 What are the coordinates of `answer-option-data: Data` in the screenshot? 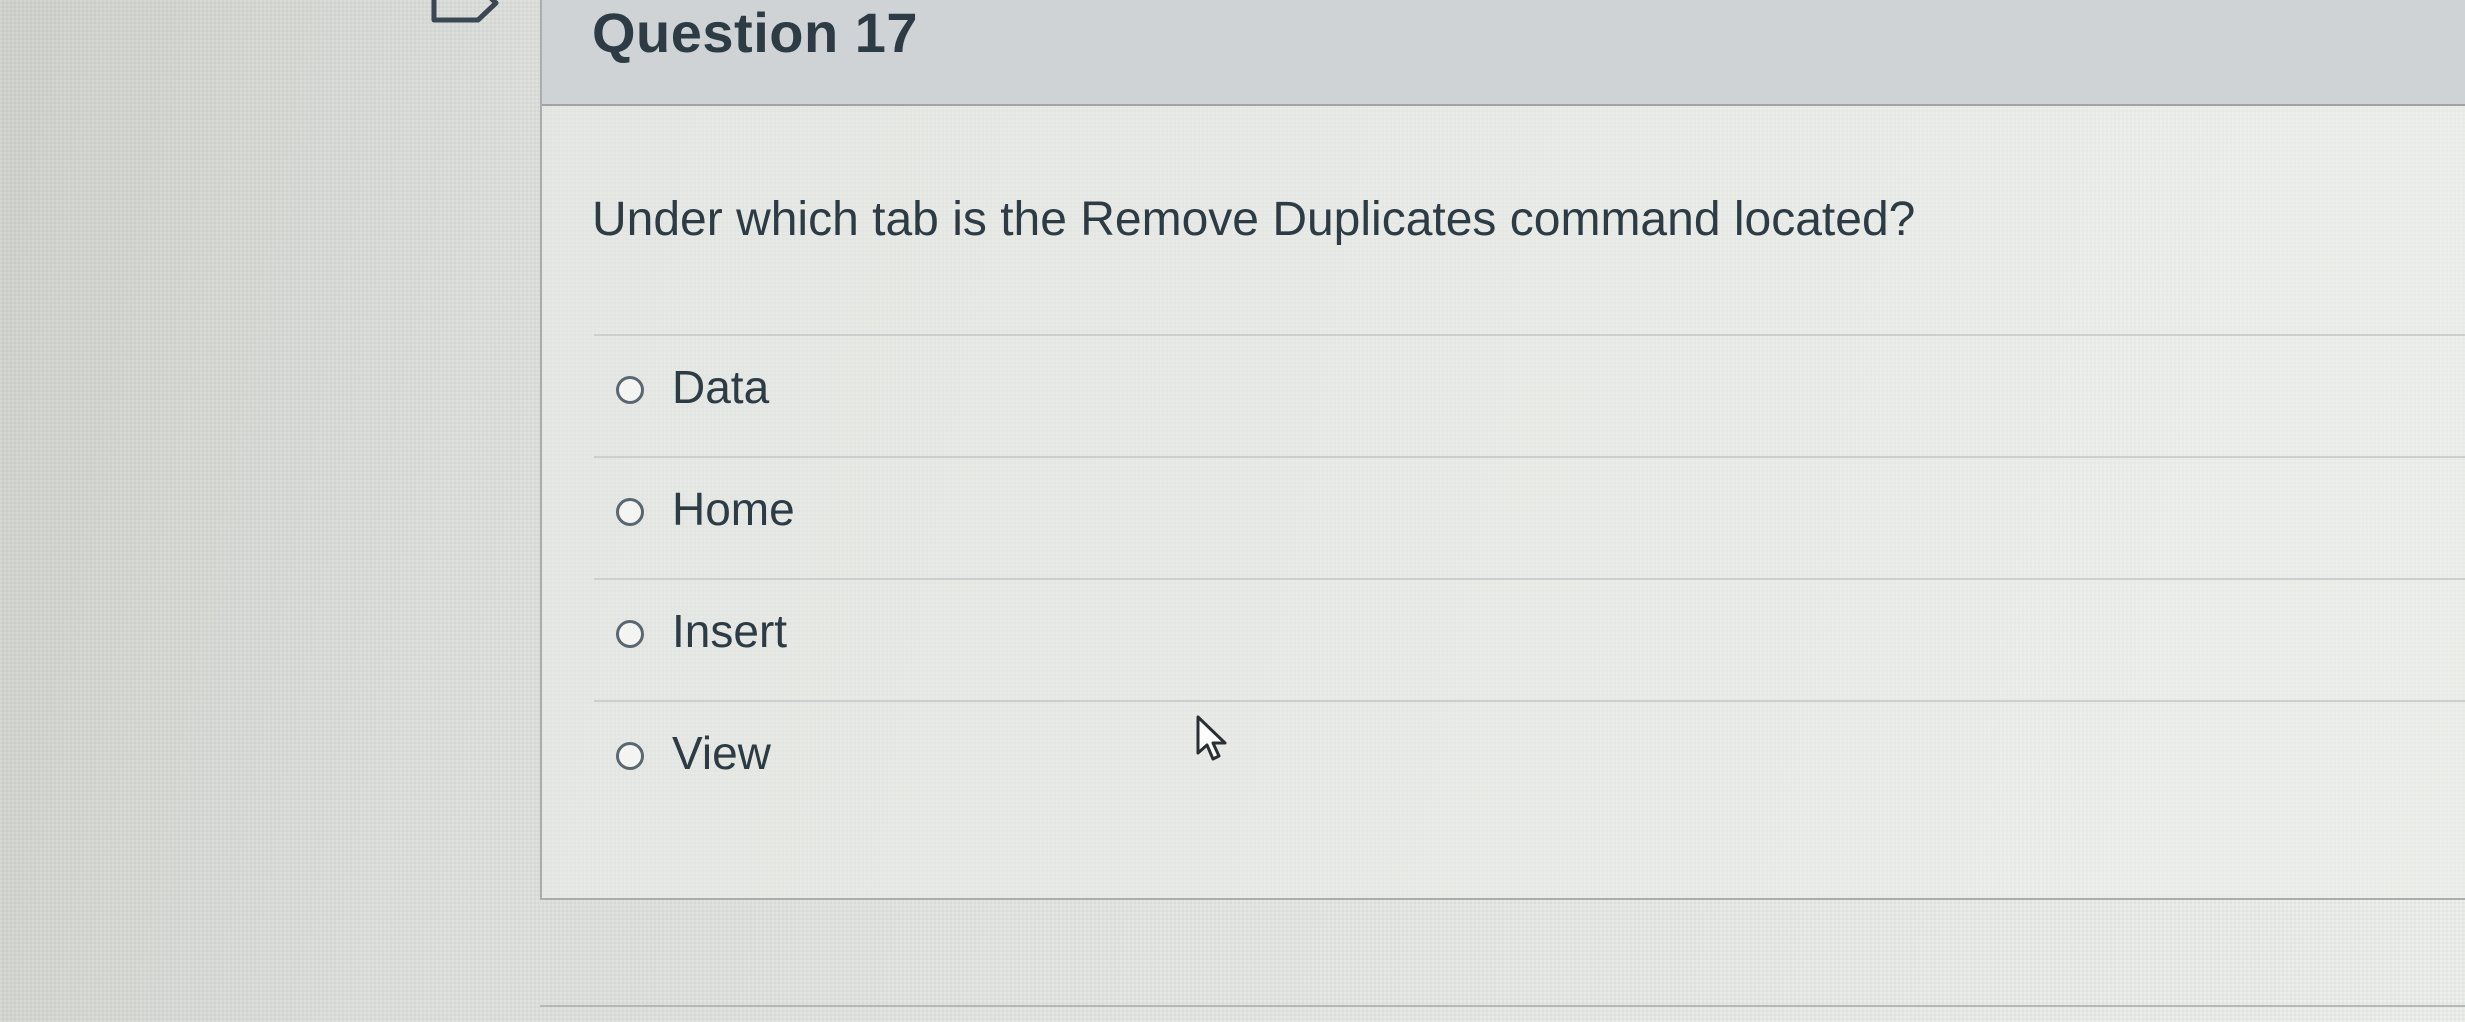 It's located at (1529, 395).